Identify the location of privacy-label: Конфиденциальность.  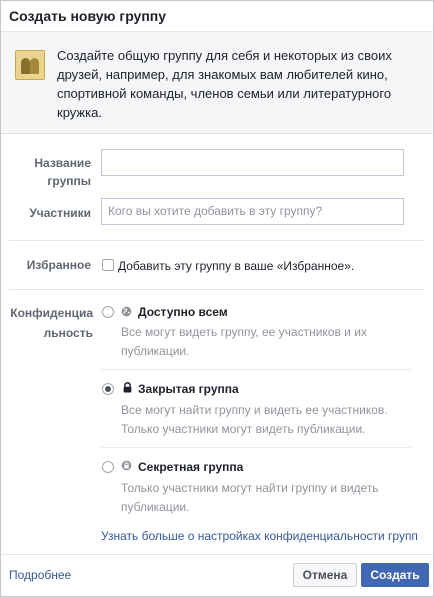
(51, 323).